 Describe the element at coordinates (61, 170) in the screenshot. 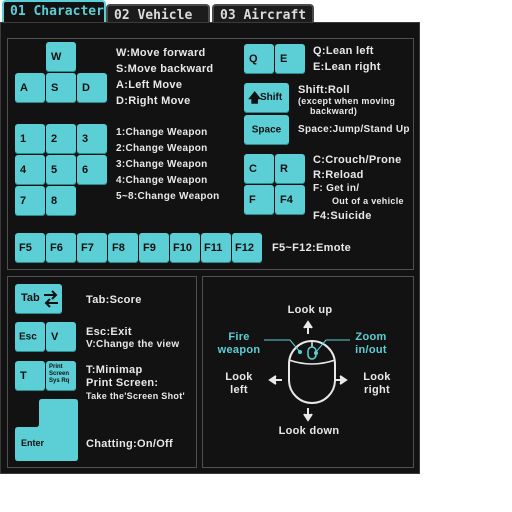

I see `key-5: 5` at that location.